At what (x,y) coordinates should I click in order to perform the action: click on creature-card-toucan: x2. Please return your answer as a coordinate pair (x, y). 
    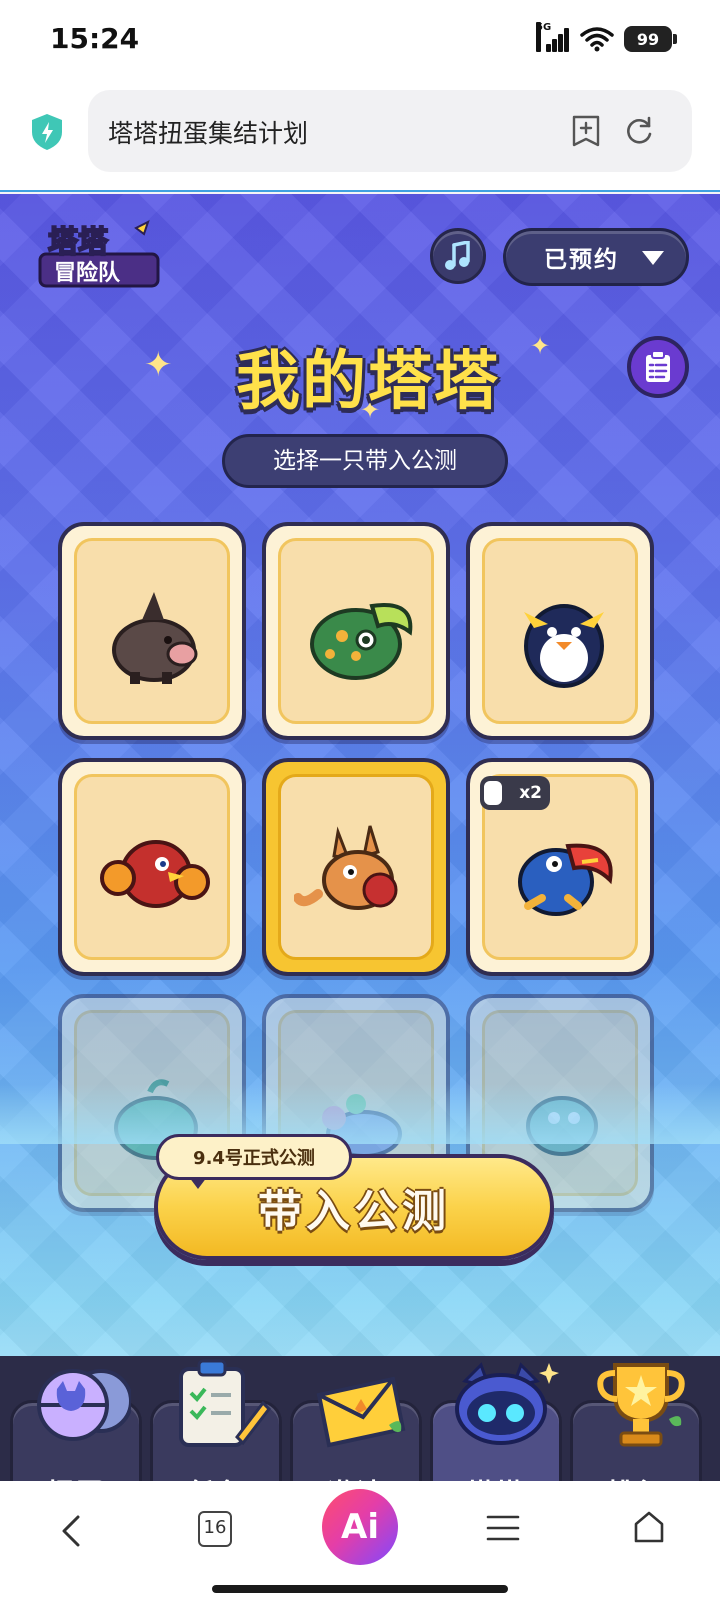
    Looking at the image, I should click on (560, 867).